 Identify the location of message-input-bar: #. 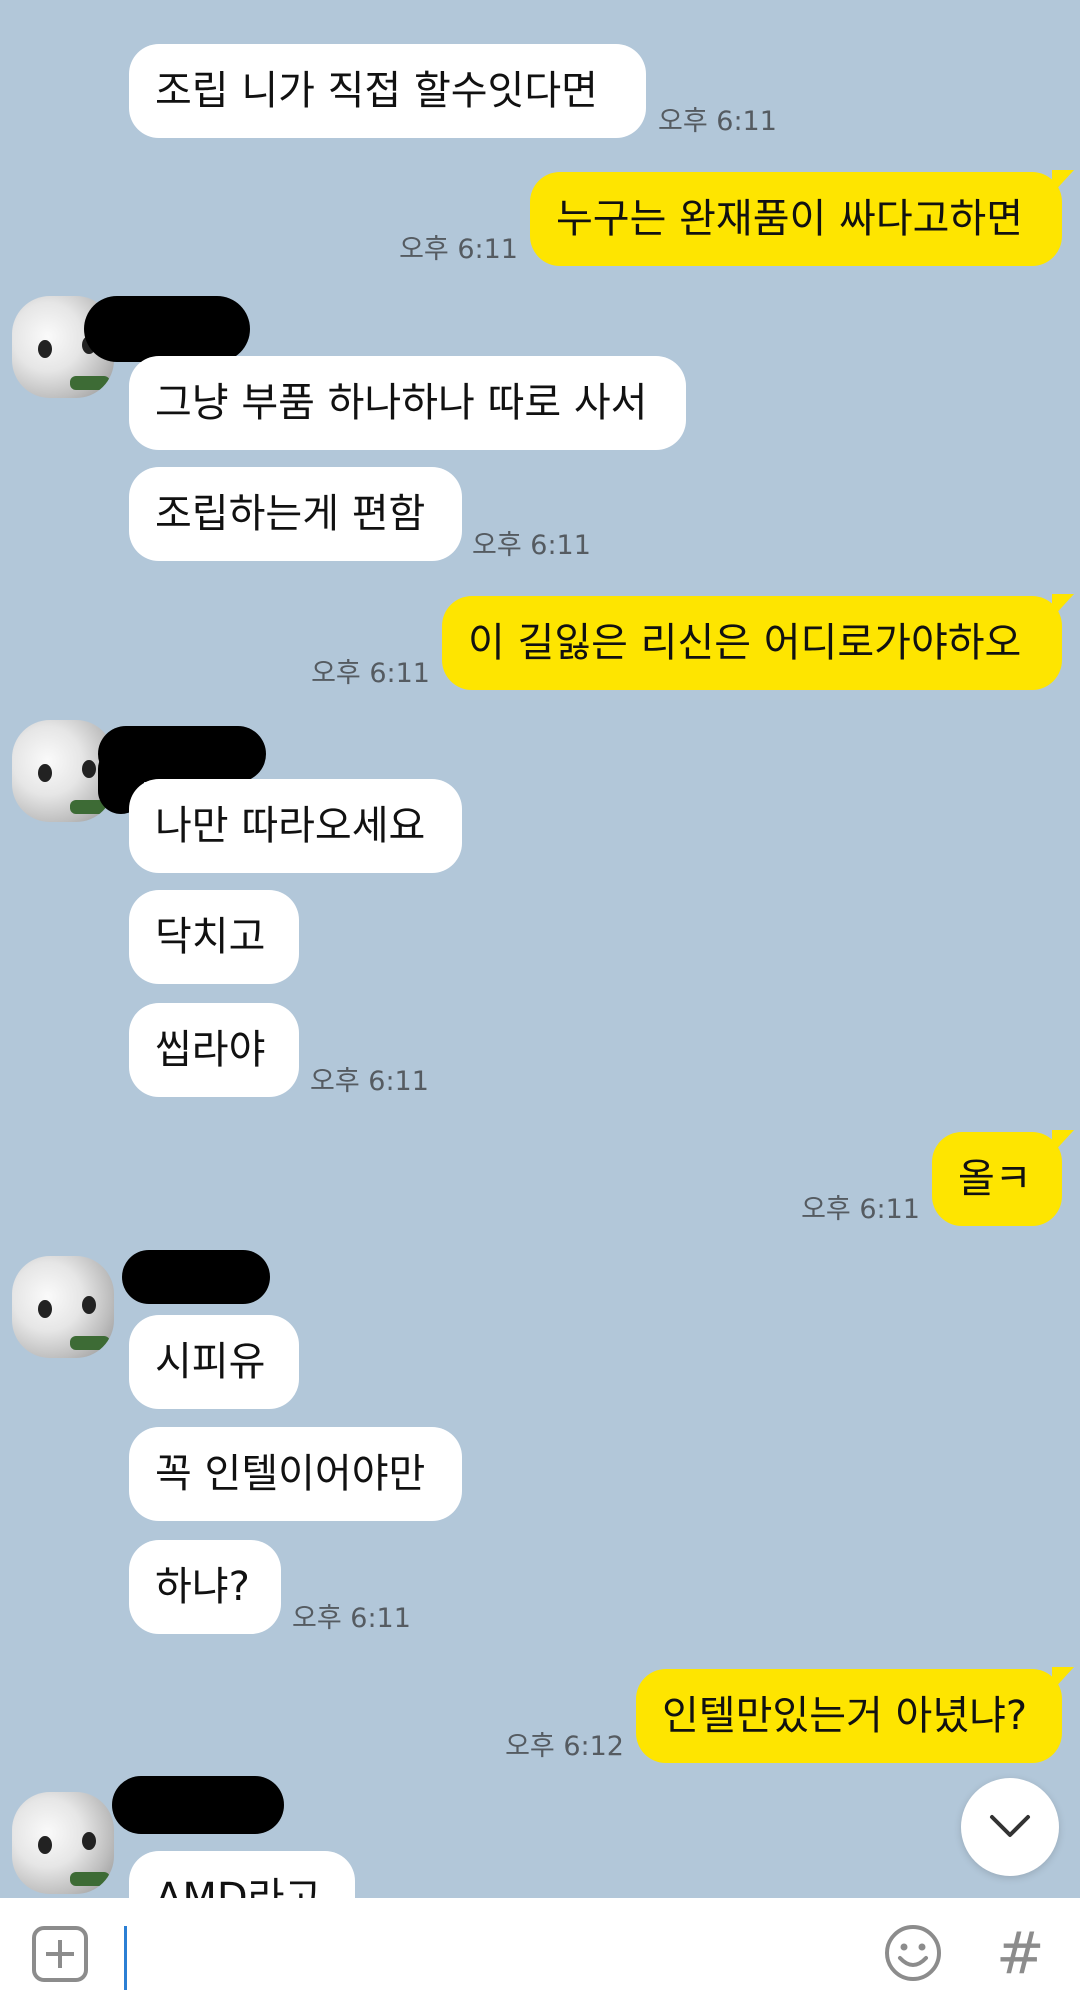
(540, 1954).